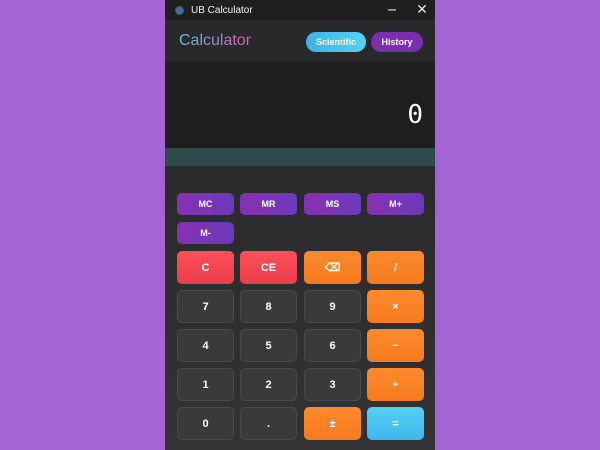  I want to click on memory-recall-button: MR, so click(268, 204).